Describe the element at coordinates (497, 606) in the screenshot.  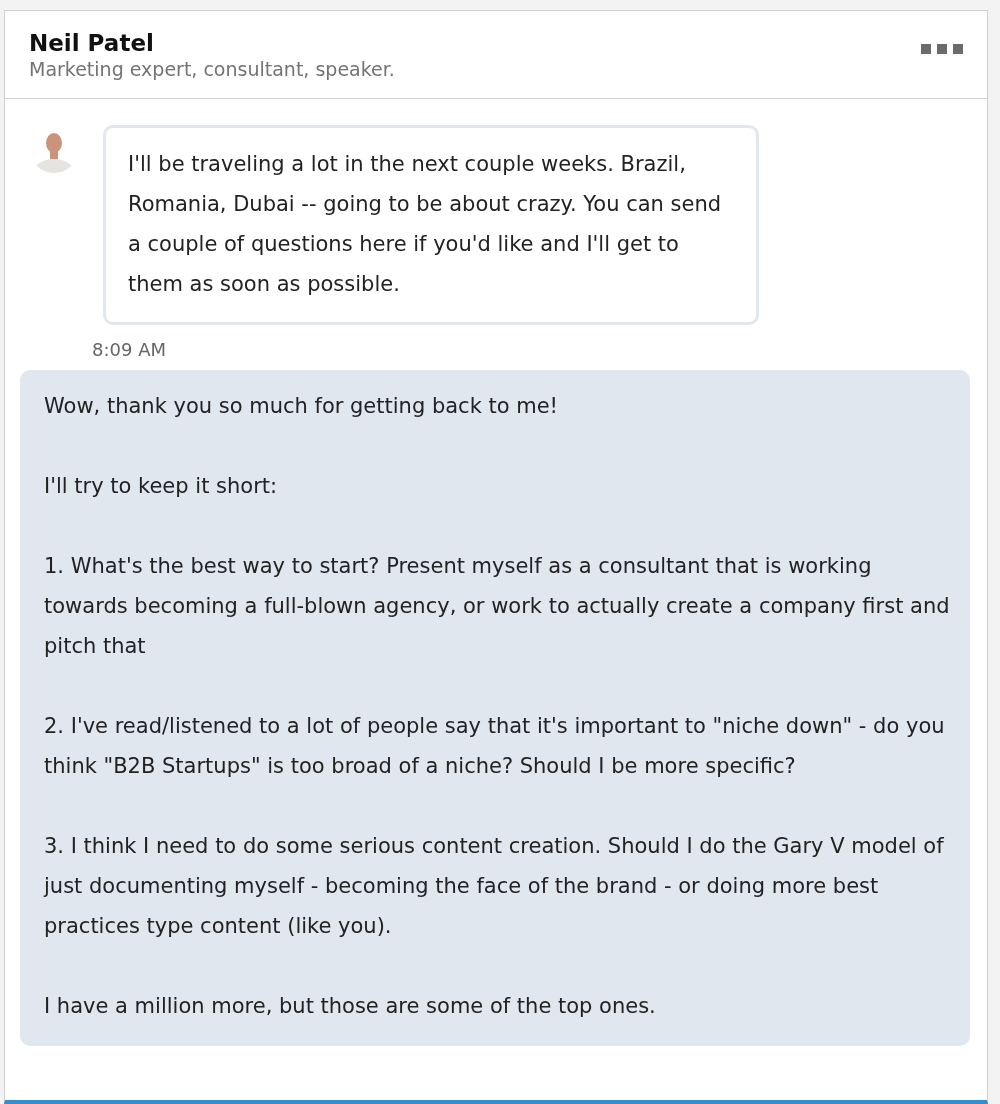
I see `message-text: 1. What's the best way to start? Present myself as a consultant that is working towards becoming a full-blown agency, or work to actually create a company first and pitch that` at that location.